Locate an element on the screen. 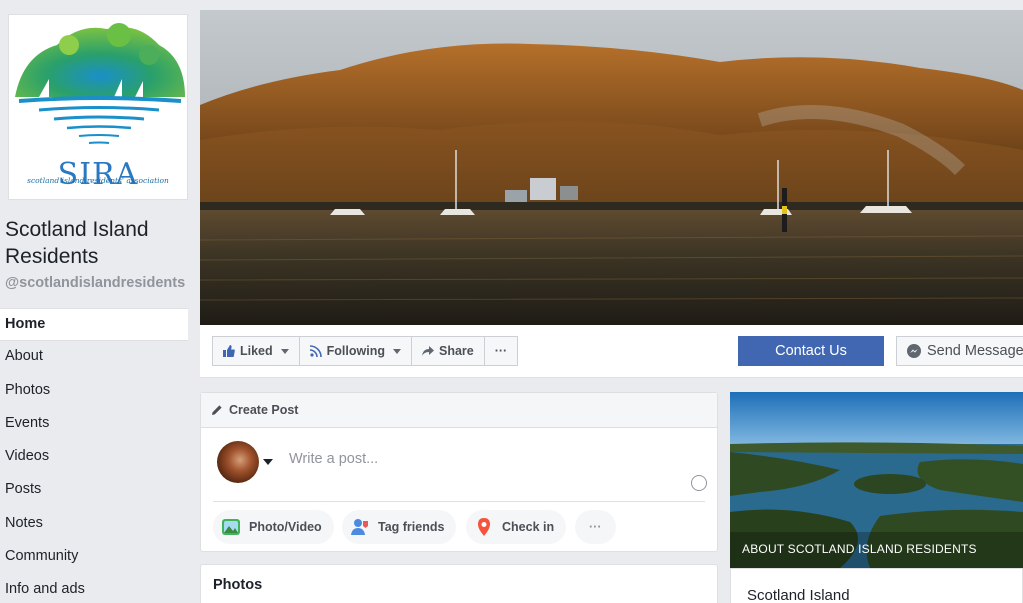 This screenshot has height=603, width=1023. about-card-label: ABOUT SCOTLAND ISLAND RESIDENTS is located at coordinates (859, 549).